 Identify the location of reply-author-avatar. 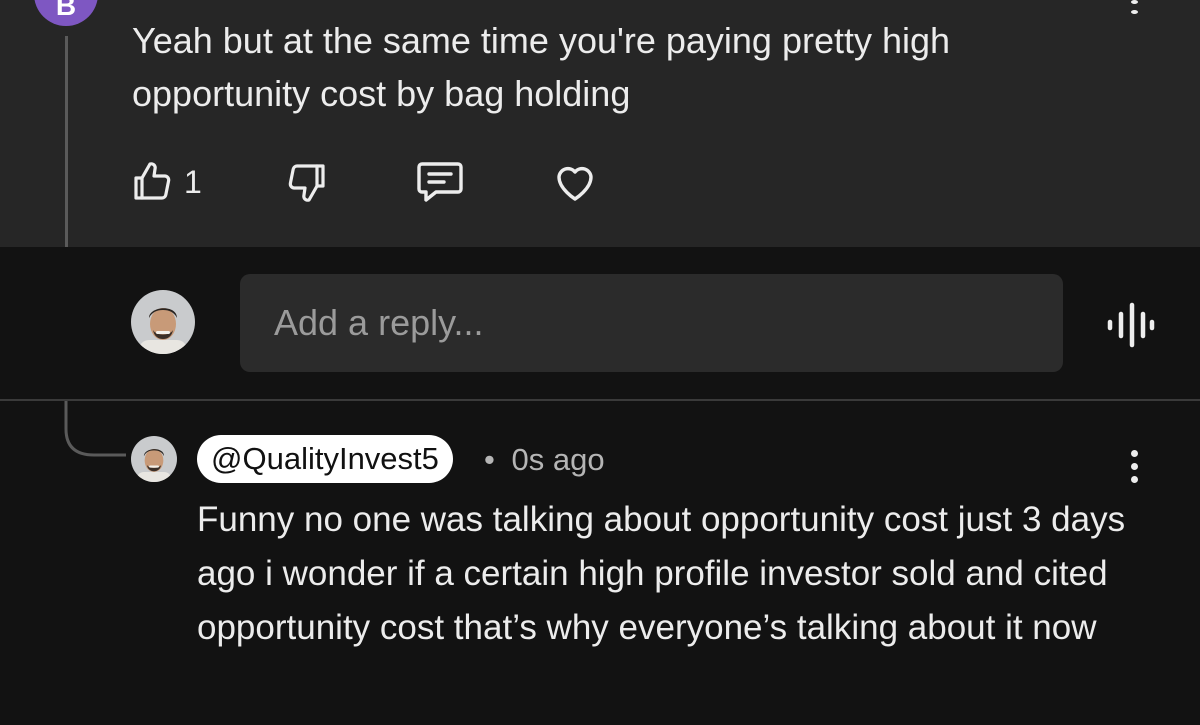
(154, 459).